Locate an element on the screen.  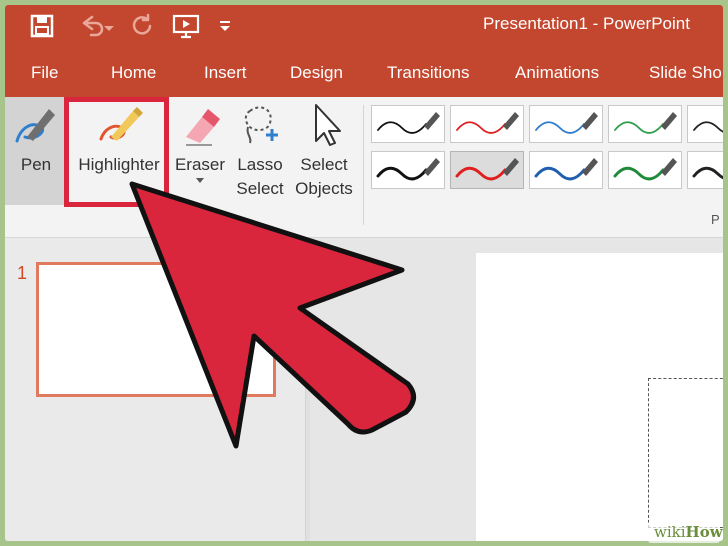
lasso-icon is located at coordinates (261, 125).